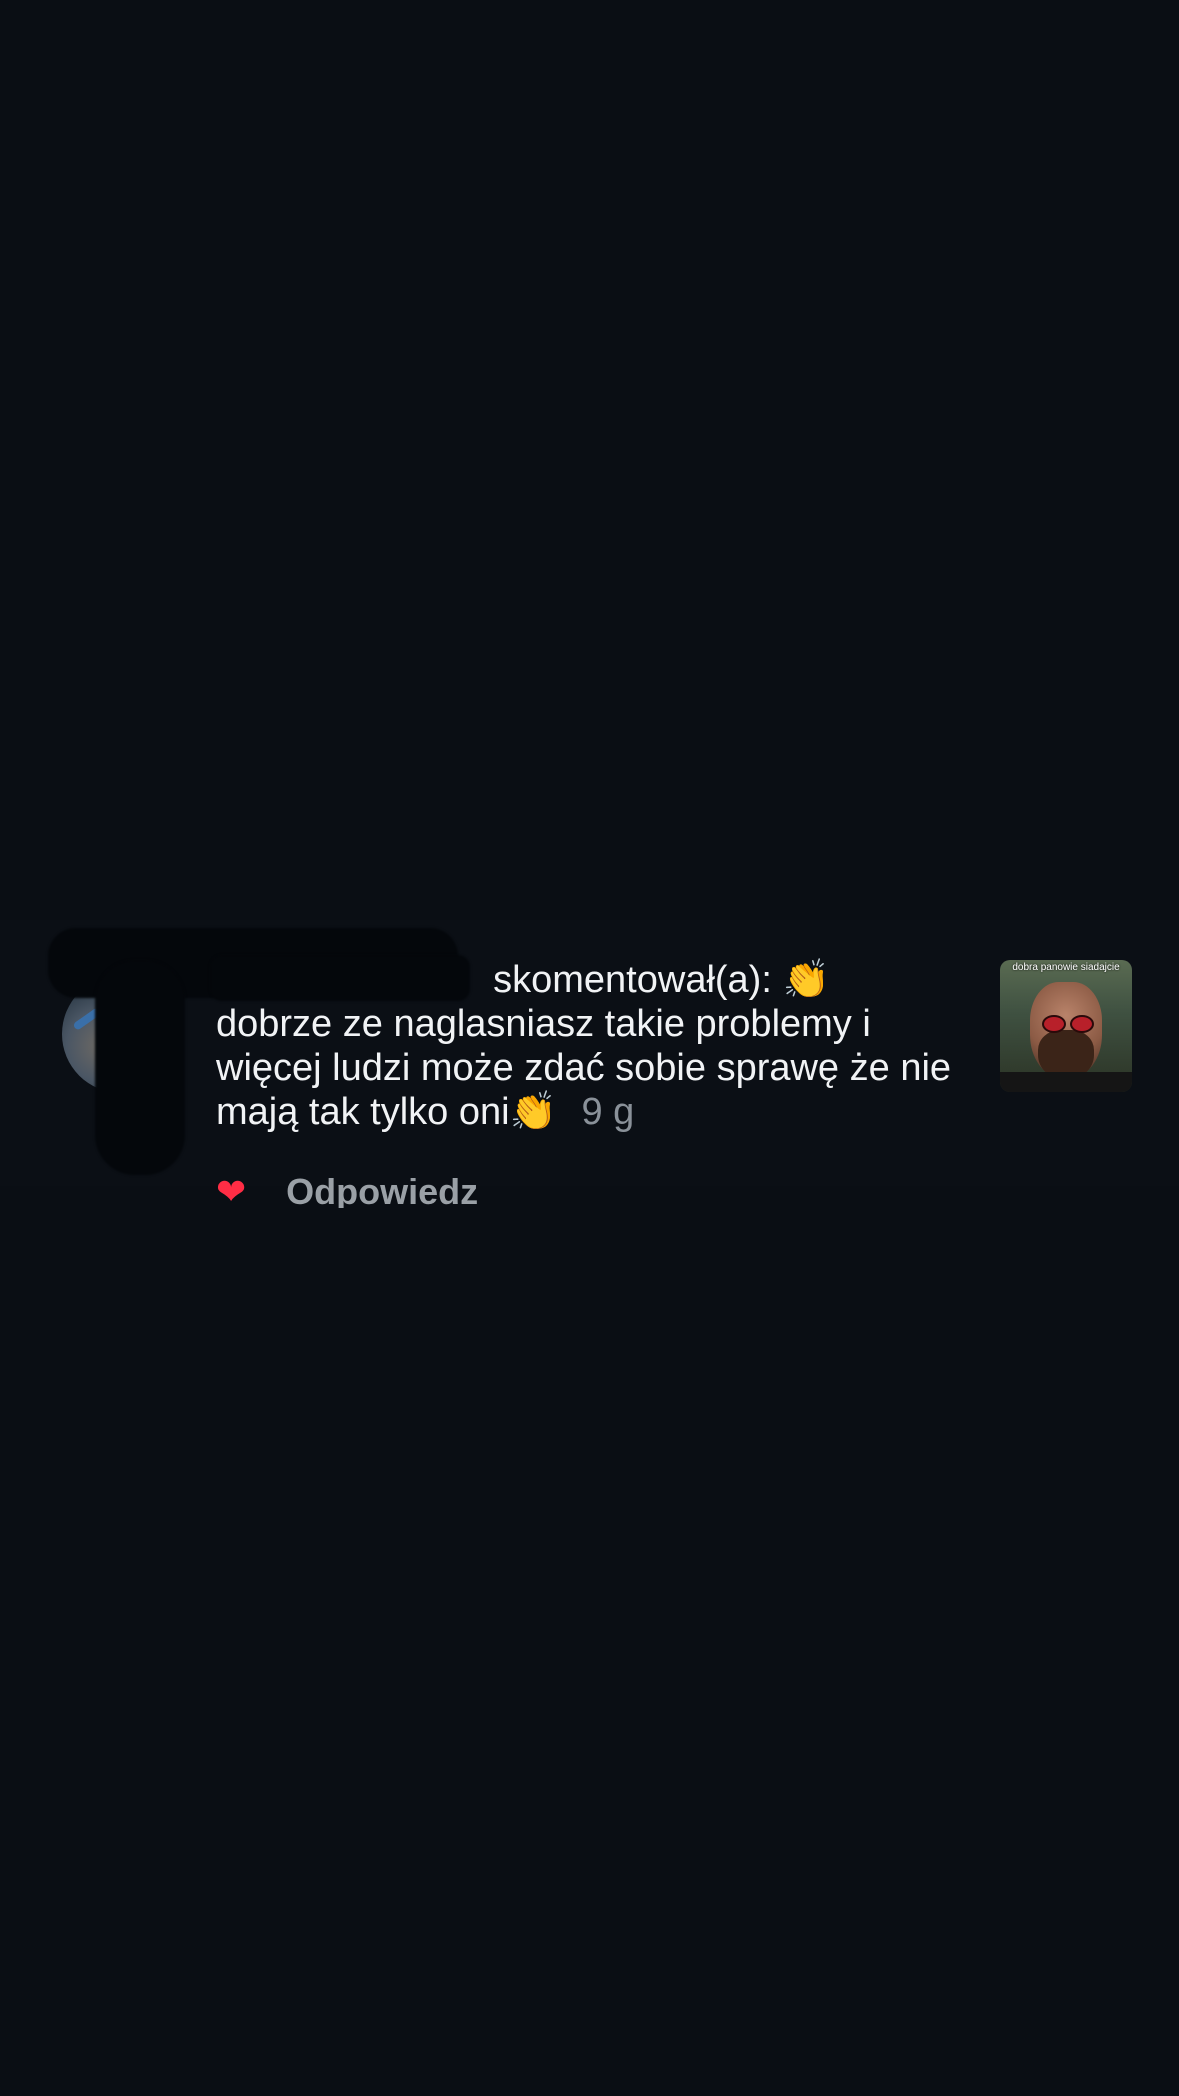 This screenshot has height=2096, width=1179. I want to click on action-text: skomentował(a):, so click(632, 980).